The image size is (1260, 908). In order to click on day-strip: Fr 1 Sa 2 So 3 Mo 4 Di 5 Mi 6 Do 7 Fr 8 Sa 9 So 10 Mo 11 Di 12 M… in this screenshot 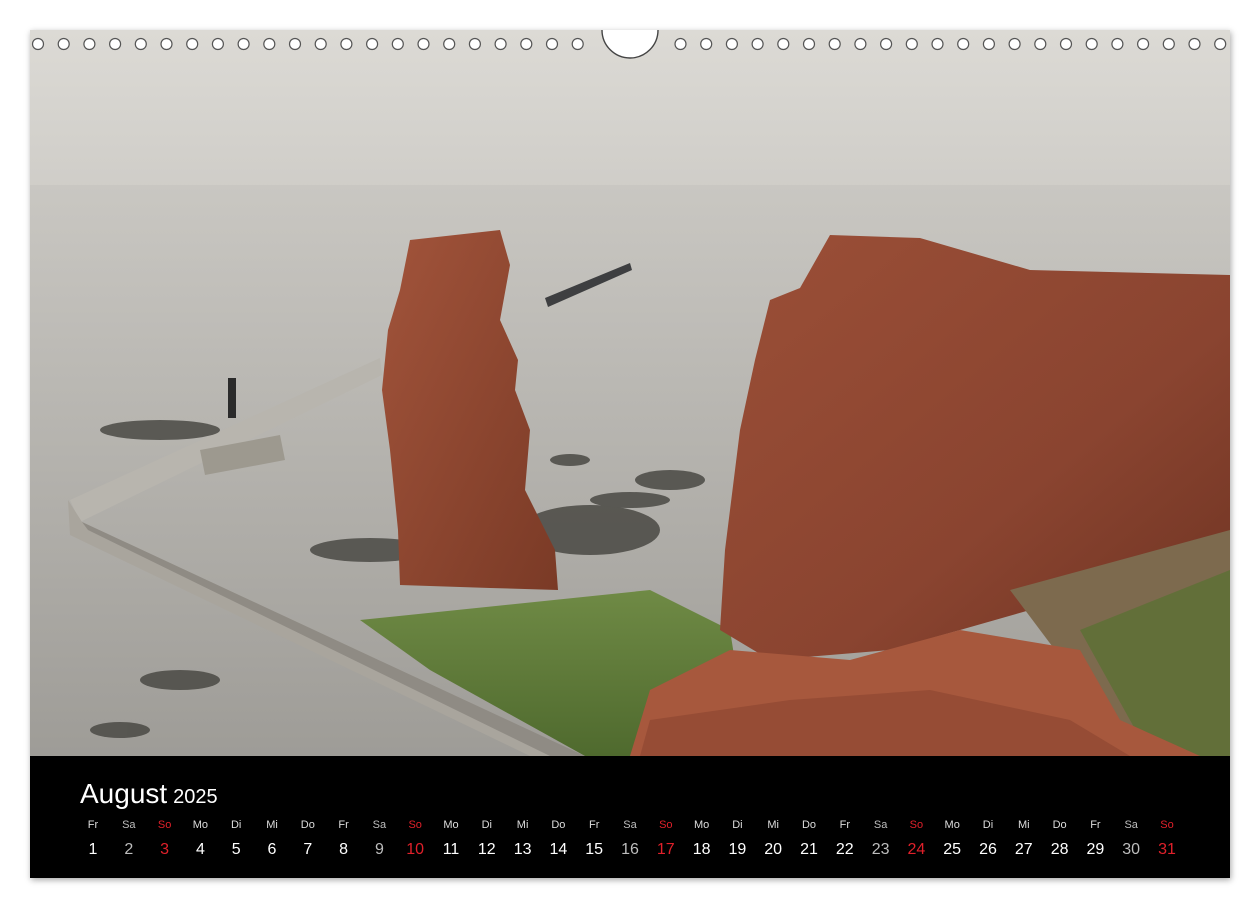, I will do `click(635, 843)`.